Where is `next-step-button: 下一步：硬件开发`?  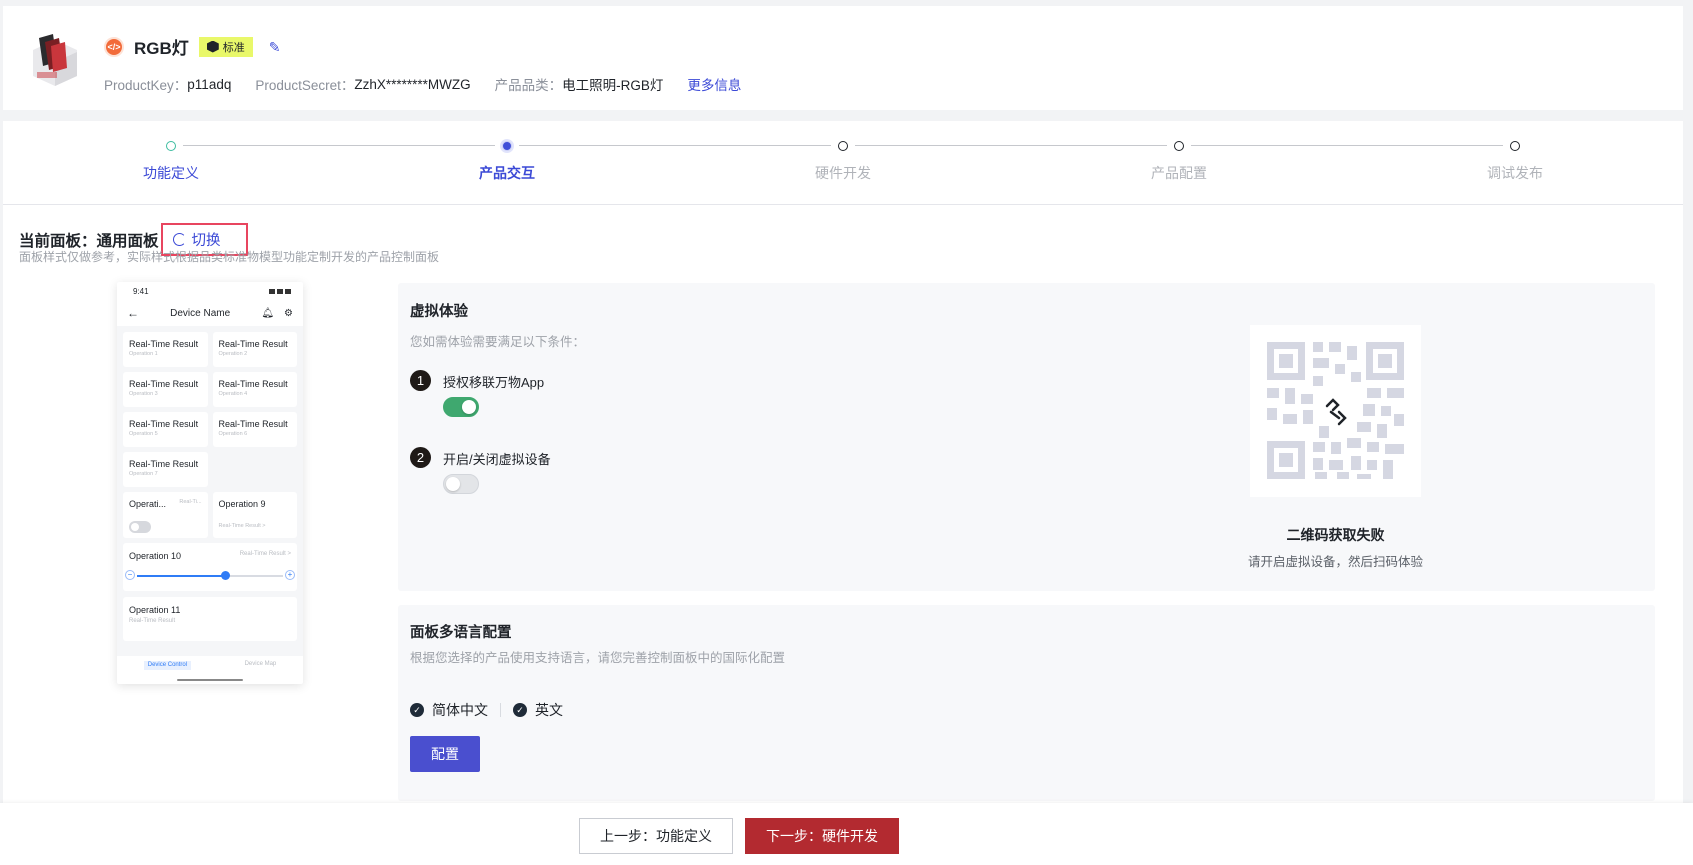
next-step-button: 下一步：硬件开发 is located at coordinates (822, 836).